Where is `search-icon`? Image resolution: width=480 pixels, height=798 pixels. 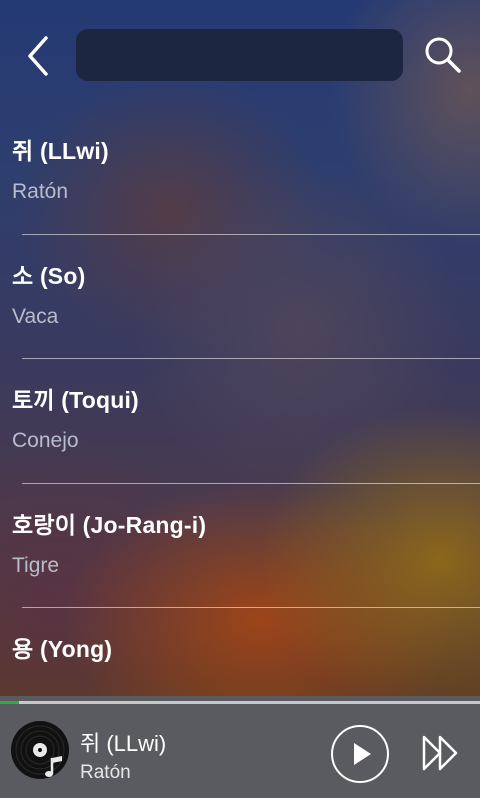 search-icon is located at coordinates (443, 55).